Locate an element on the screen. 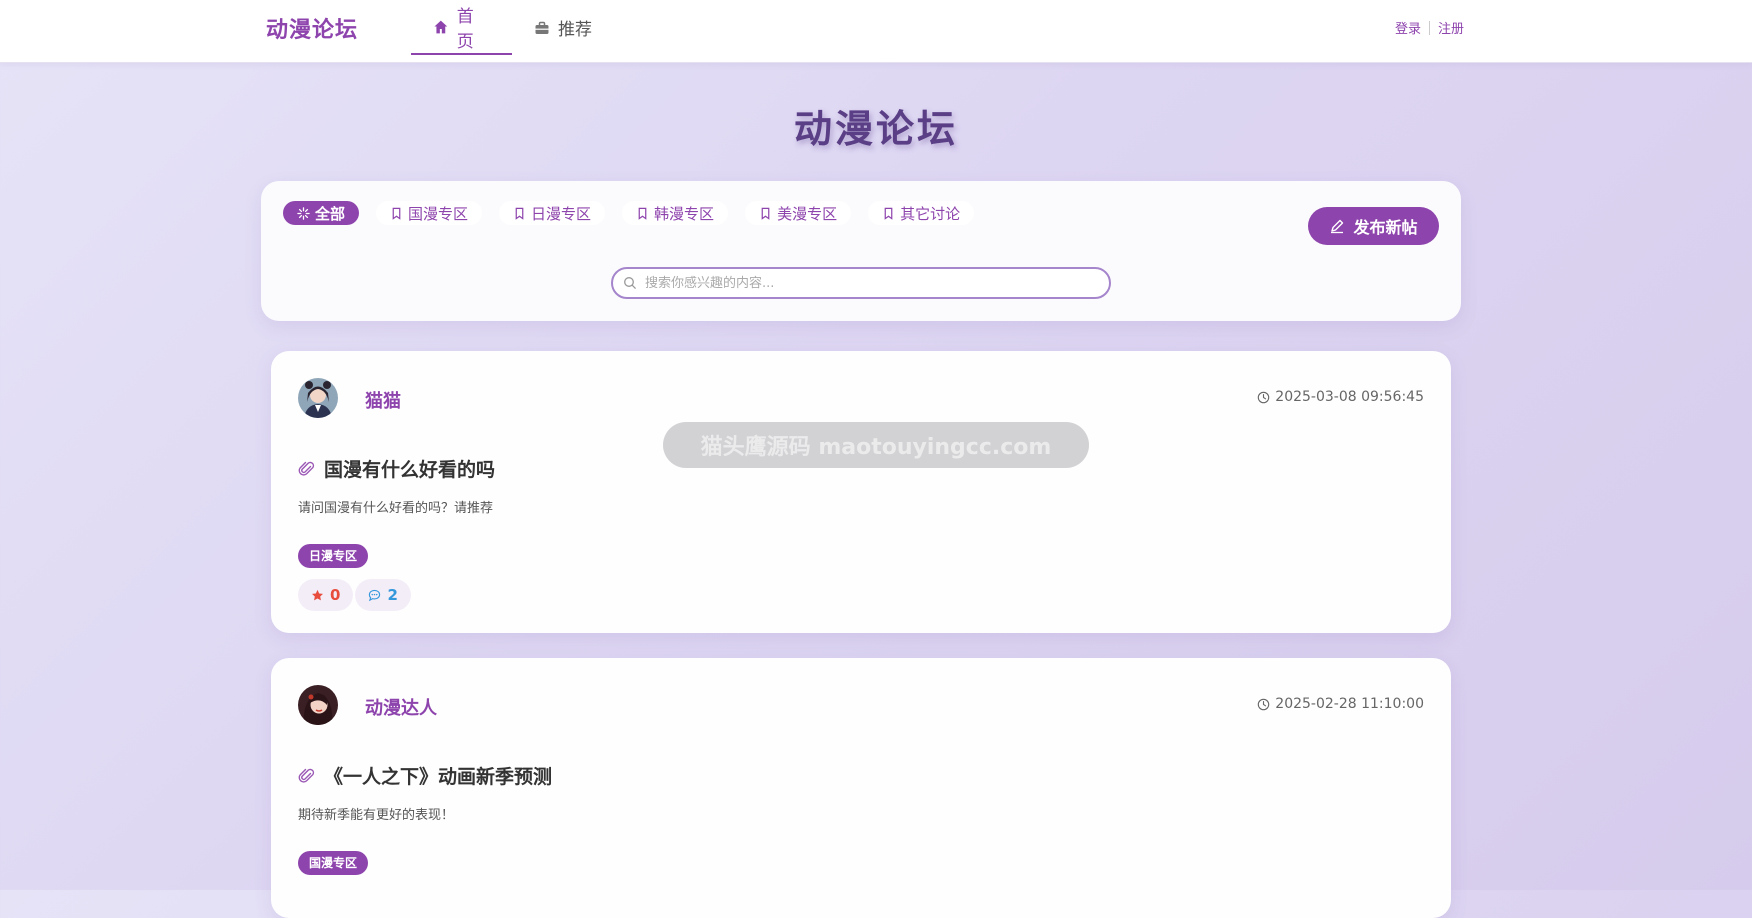 This screenshot has height=918, width=1752. category-hanman: 韩漫专区 is located at coordinates (675, 213).